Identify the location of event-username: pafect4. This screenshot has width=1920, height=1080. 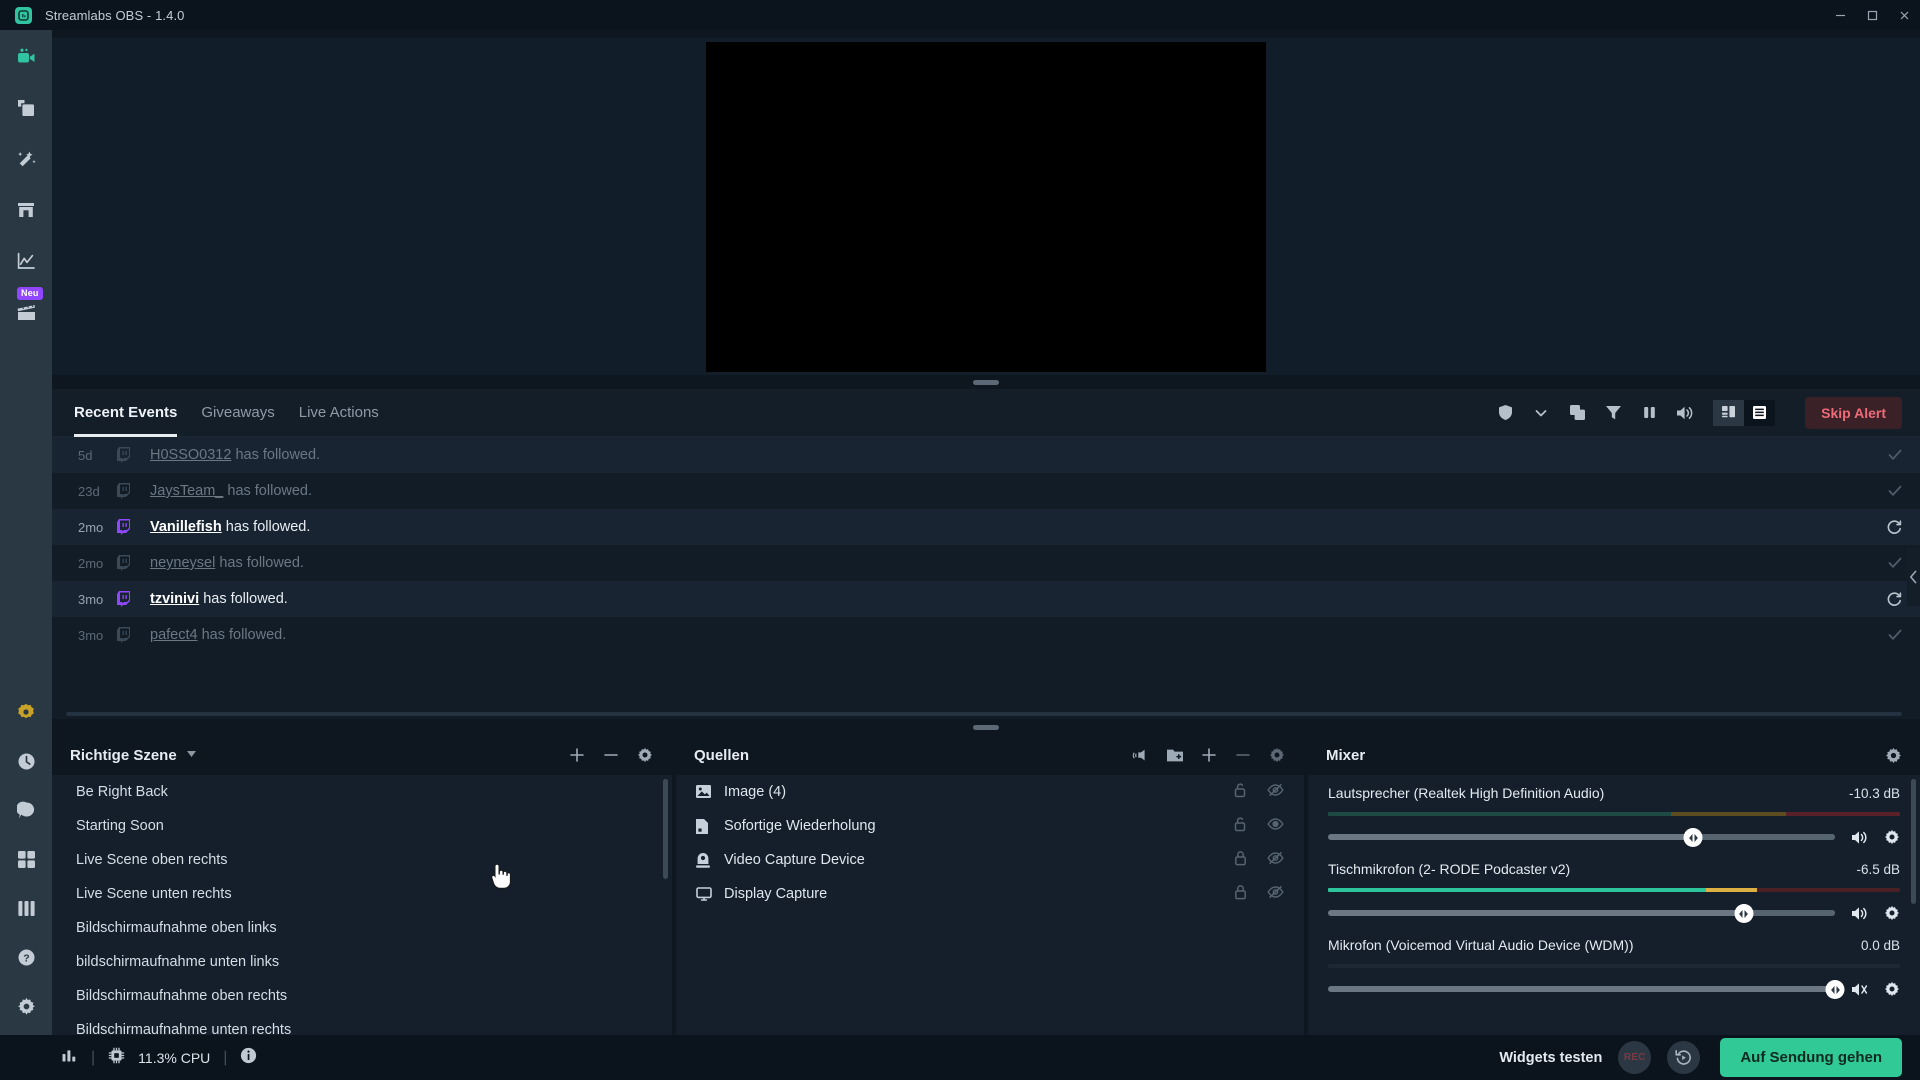
(174, 635).